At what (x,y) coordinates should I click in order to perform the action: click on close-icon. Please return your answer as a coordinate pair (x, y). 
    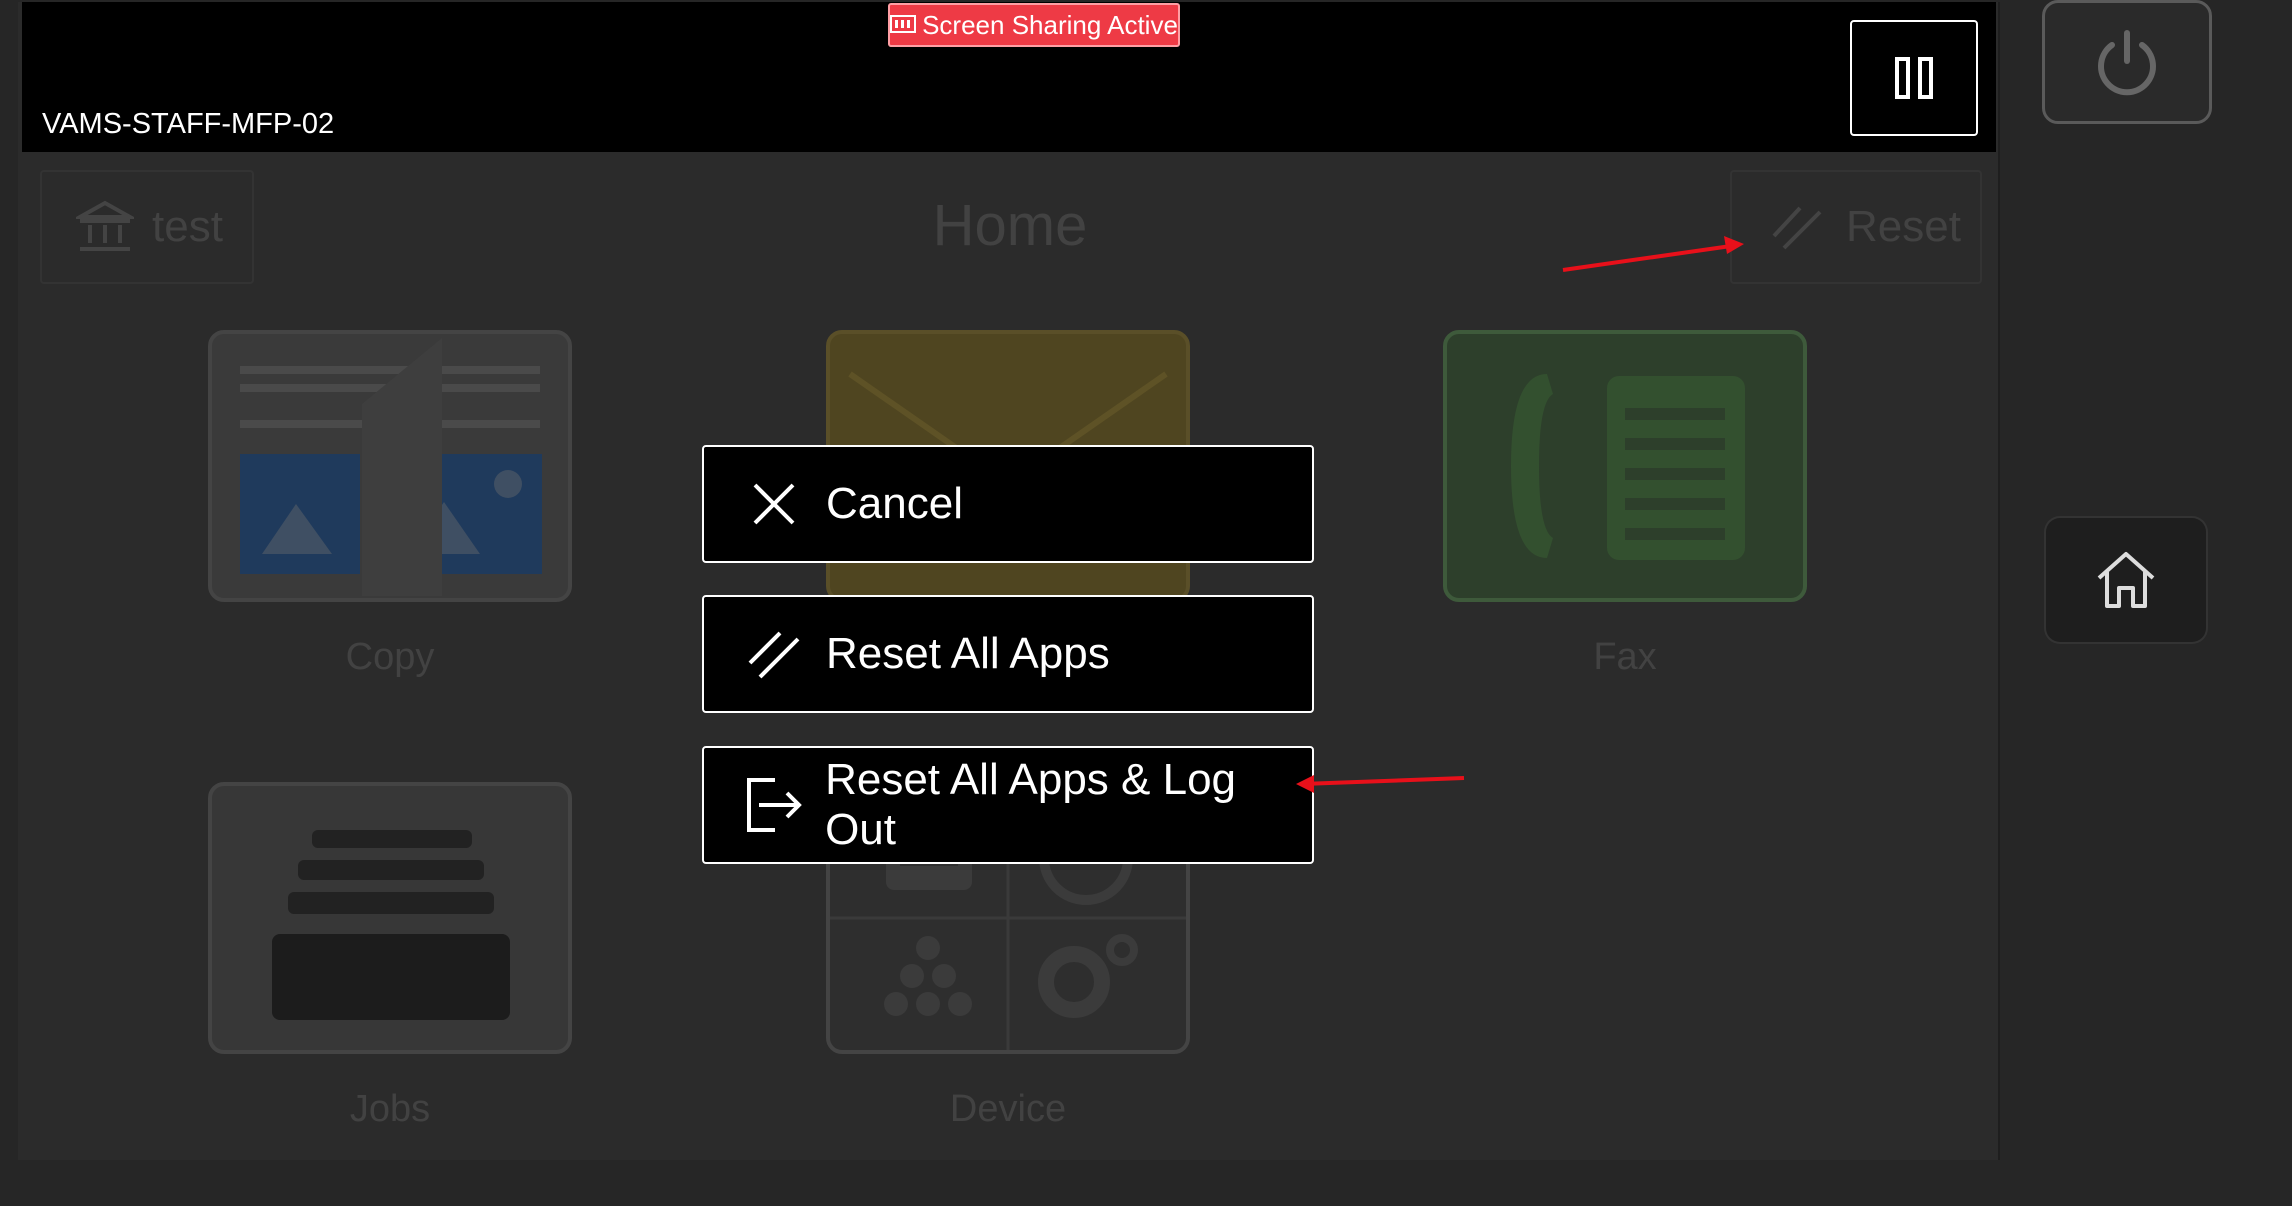
    Looking at the image, I should click on (774, 504).